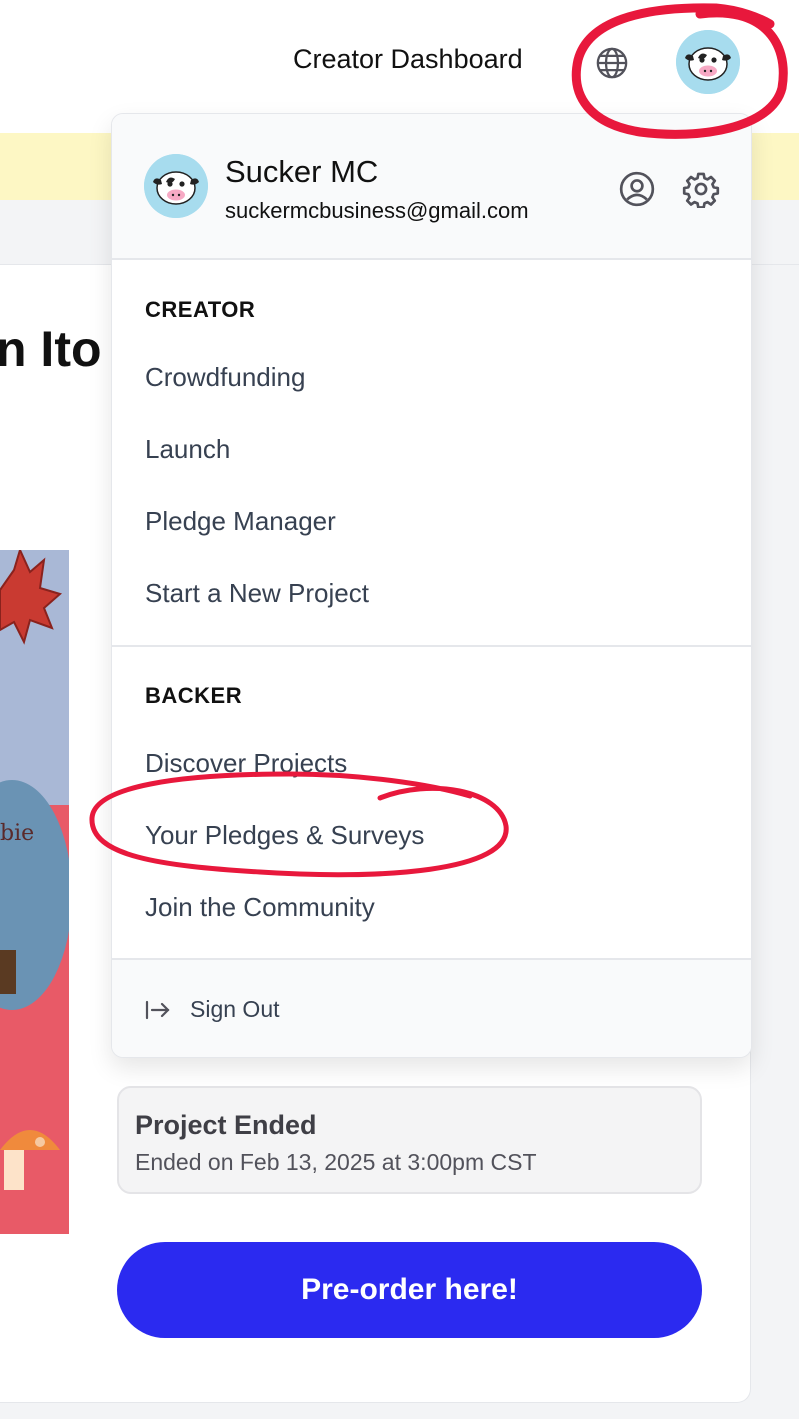 This screenshot has height=1419, width=799. Describe the element at coordinates (284, 835) in the screenshot. I see `menu-item-your-pledges-surveys: Your Pledges & Surveys` at that location.